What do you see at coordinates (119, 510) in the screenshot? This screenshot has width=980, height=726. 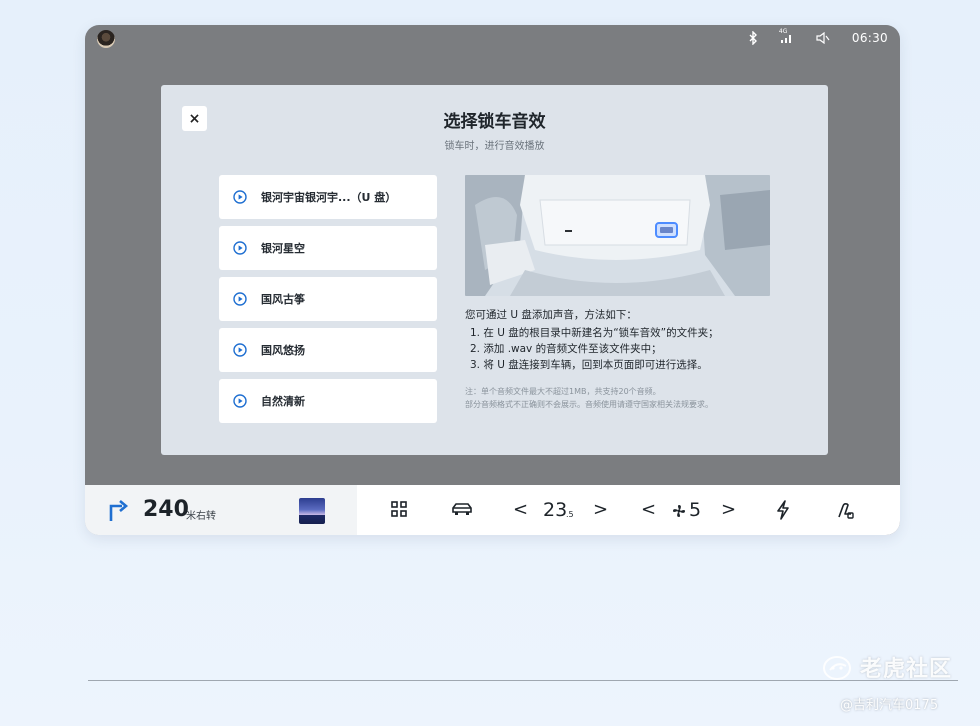 I see `turn-right-arrow-icon` at bounding box center [119, 510].